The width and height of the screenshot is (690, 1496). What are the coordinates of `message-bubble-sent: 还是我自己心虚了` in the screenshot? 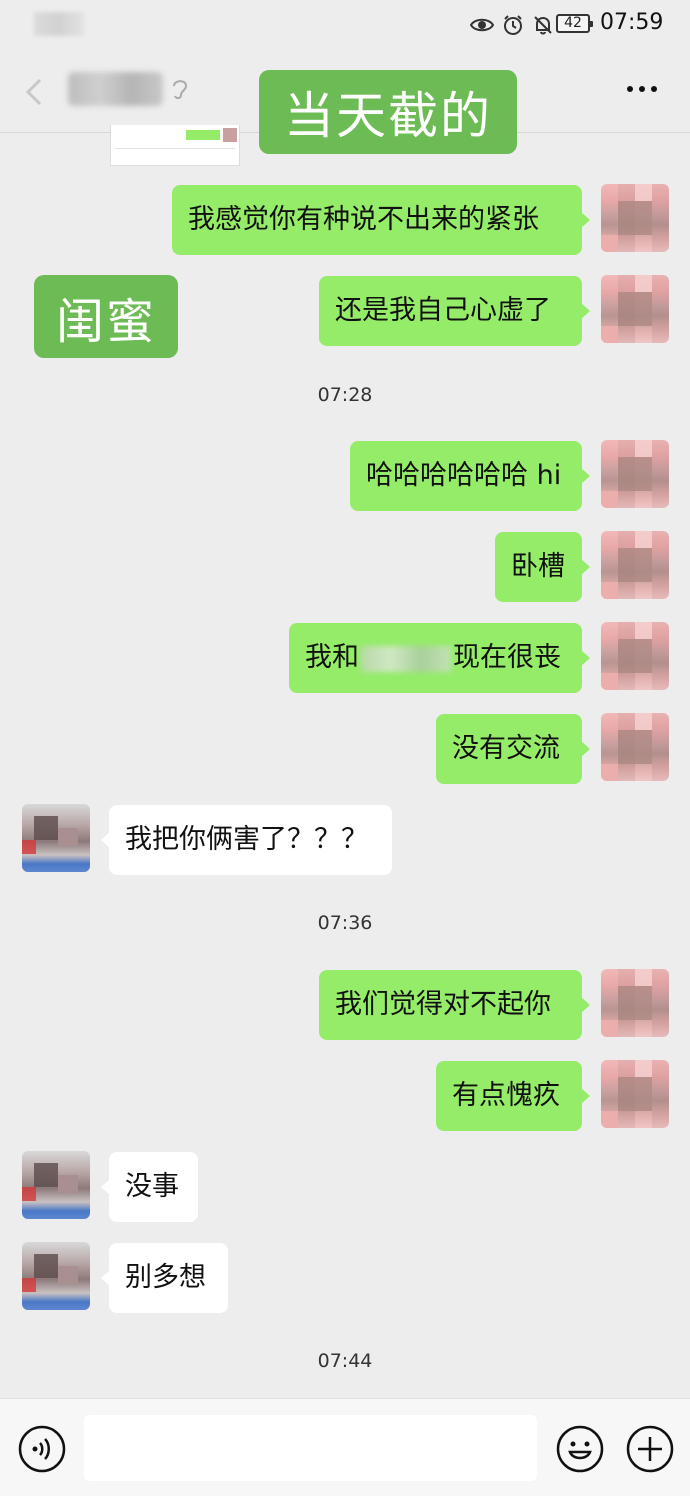 It's located at (454, 311).